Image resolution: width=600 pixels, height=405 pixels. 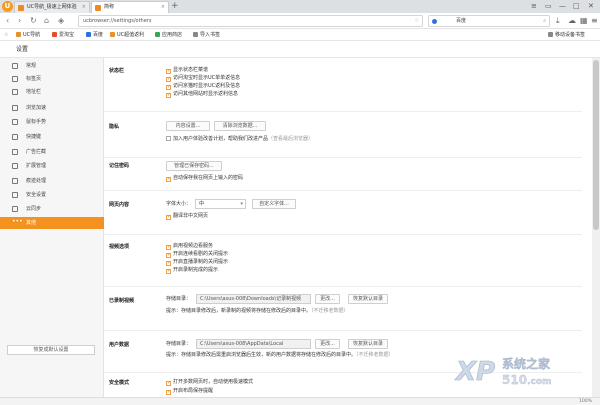 I want to click on bookmark-item: UC超值返利, so click(x=127, y=35).